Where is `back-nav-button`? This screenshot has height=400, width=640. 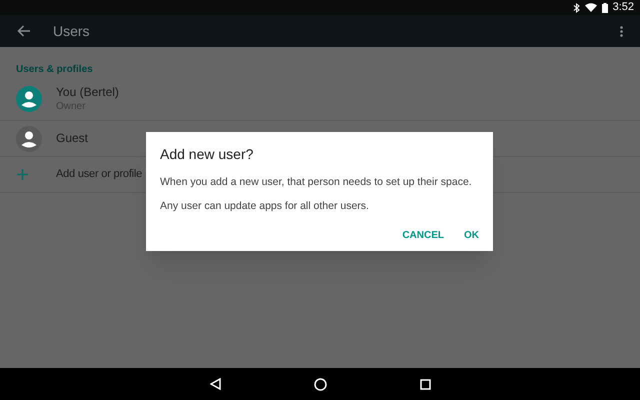 back-nav-button is located at coordinates (215, 384).